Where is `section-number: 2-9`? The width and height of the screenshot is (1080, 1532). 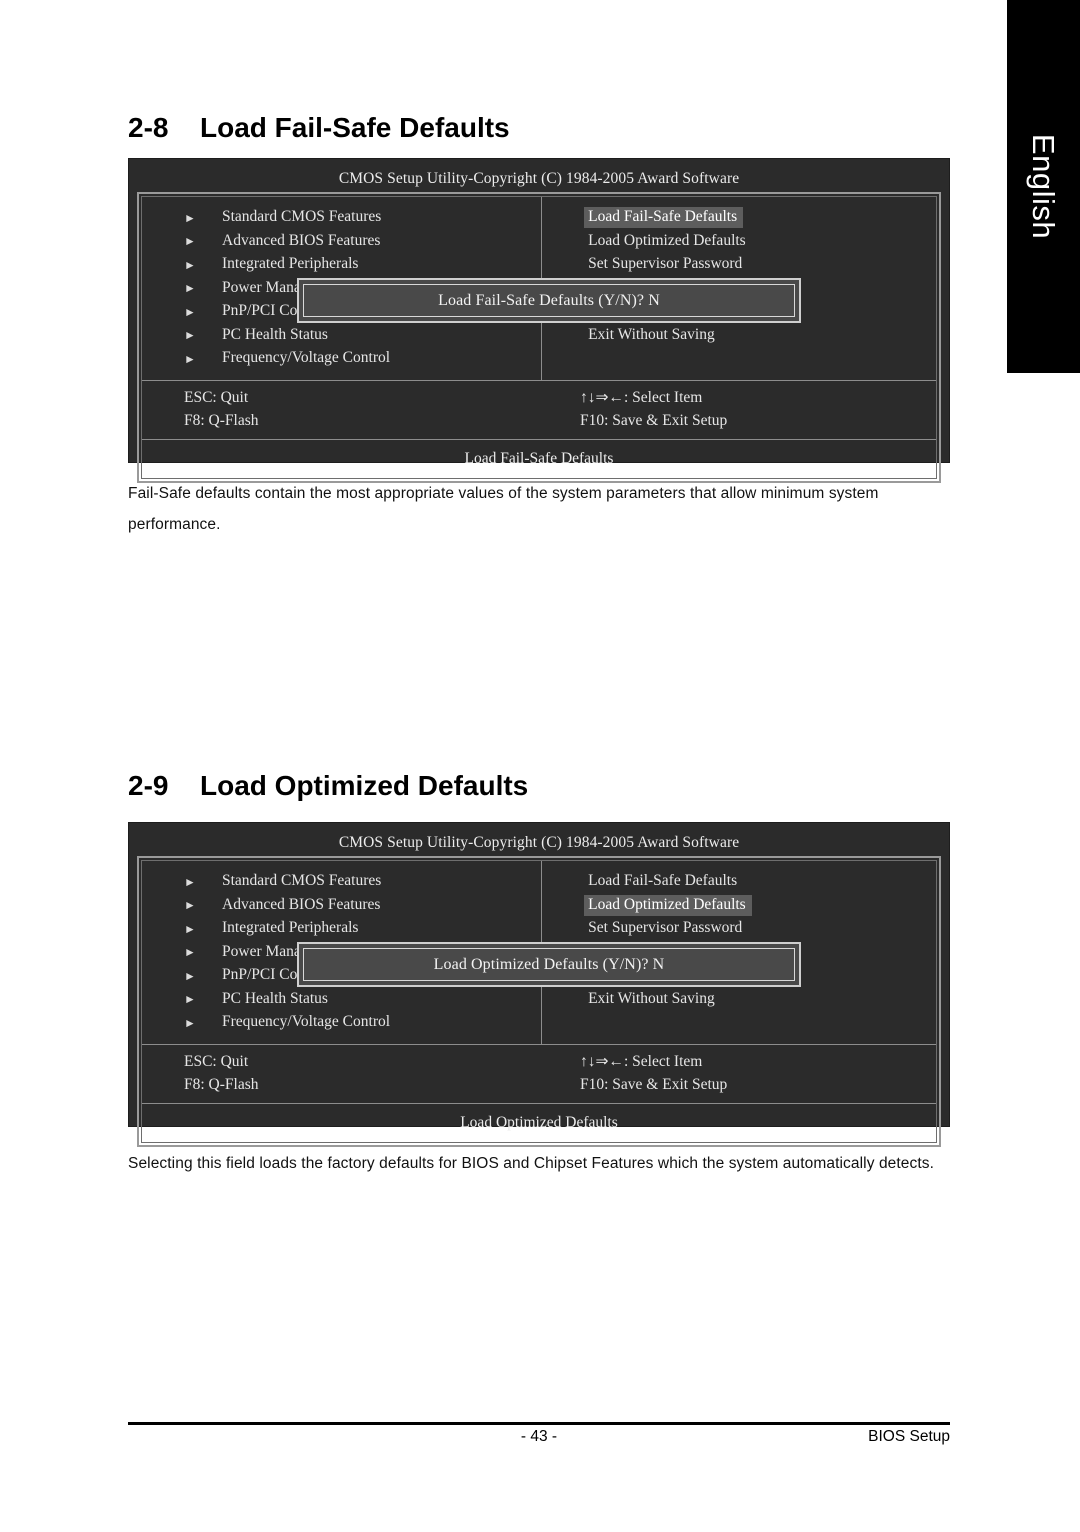 section-number: 2-9 is located at coordinates (148, 785).